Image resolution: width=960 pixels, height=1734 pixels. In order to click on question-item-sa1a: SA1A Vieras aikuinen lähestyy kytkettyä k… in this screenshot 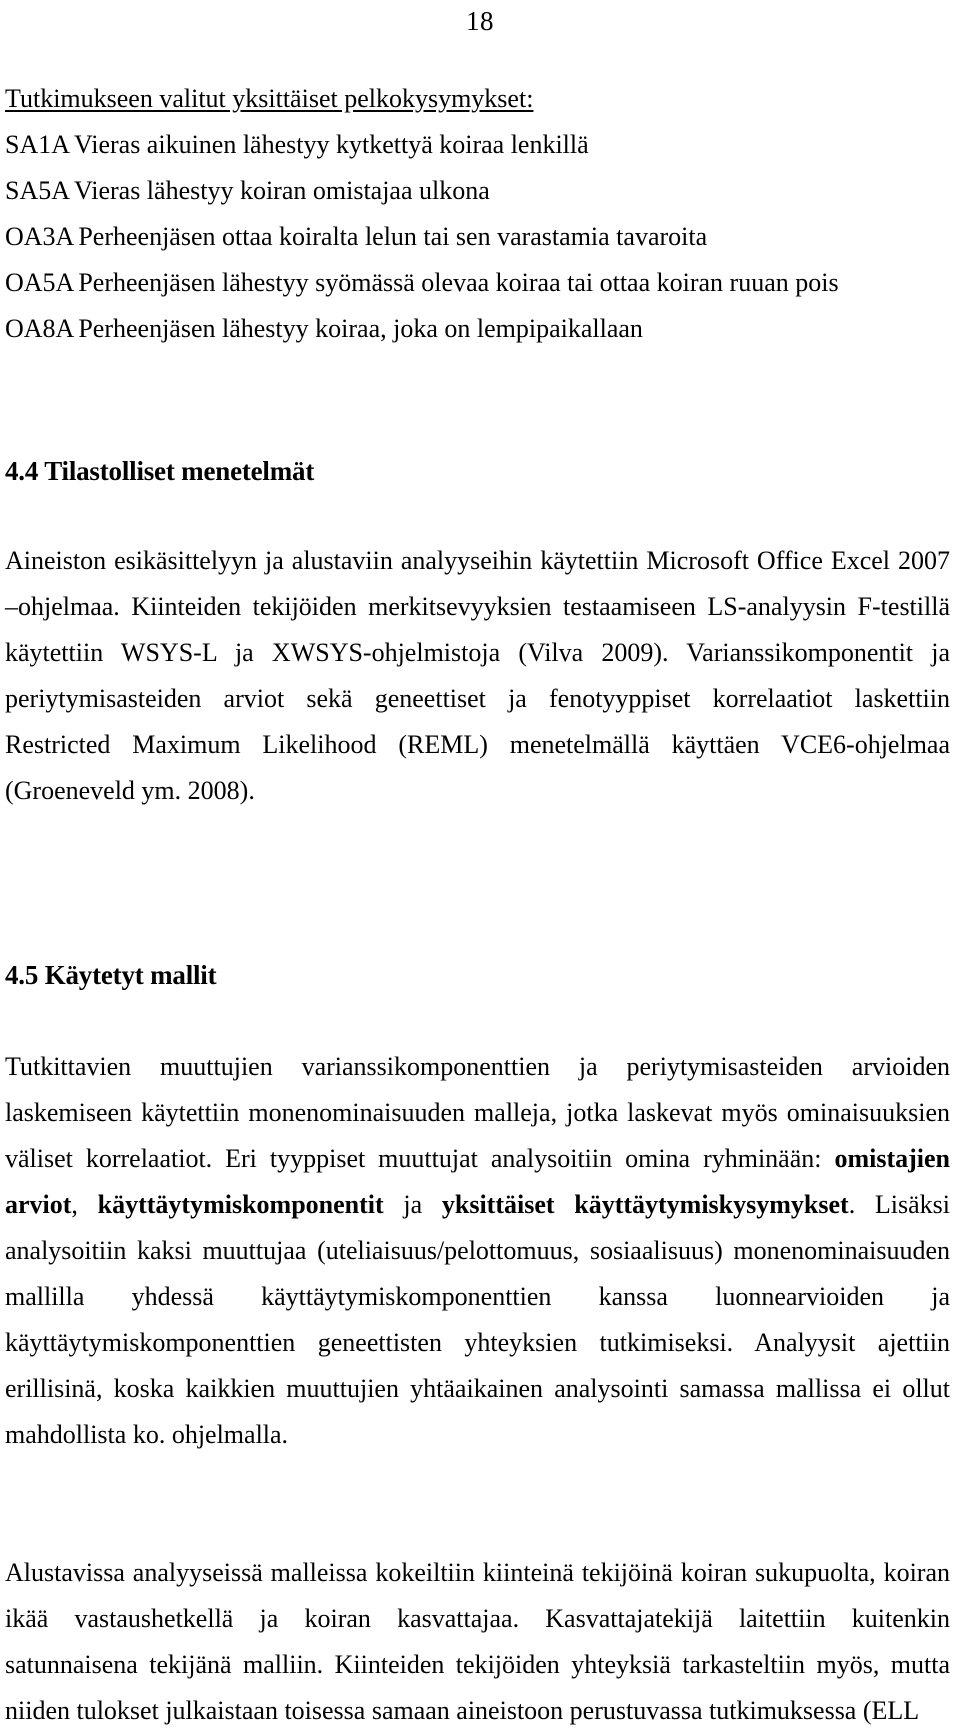, I will do `click(477, 145)`.